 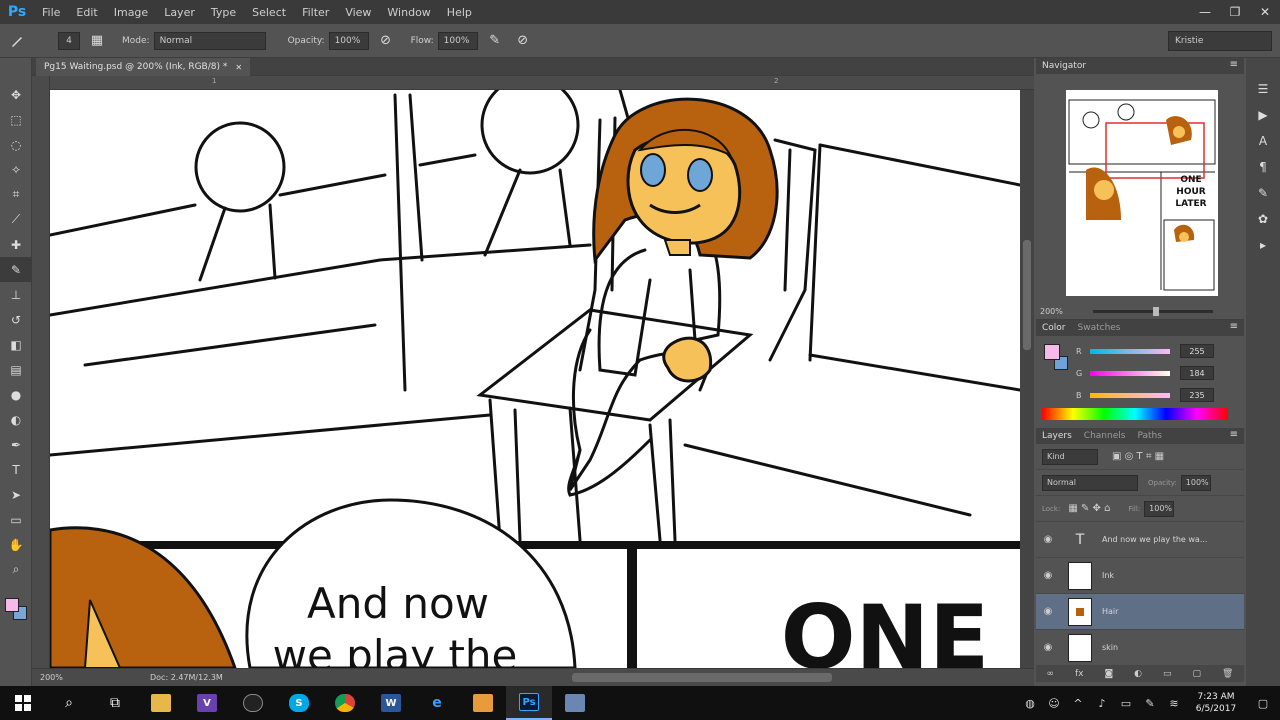 What do you see at coordinates (1263, 141) in the screenshot?
I see `character-panel-icon: A` at bounding box center [1263, 141].